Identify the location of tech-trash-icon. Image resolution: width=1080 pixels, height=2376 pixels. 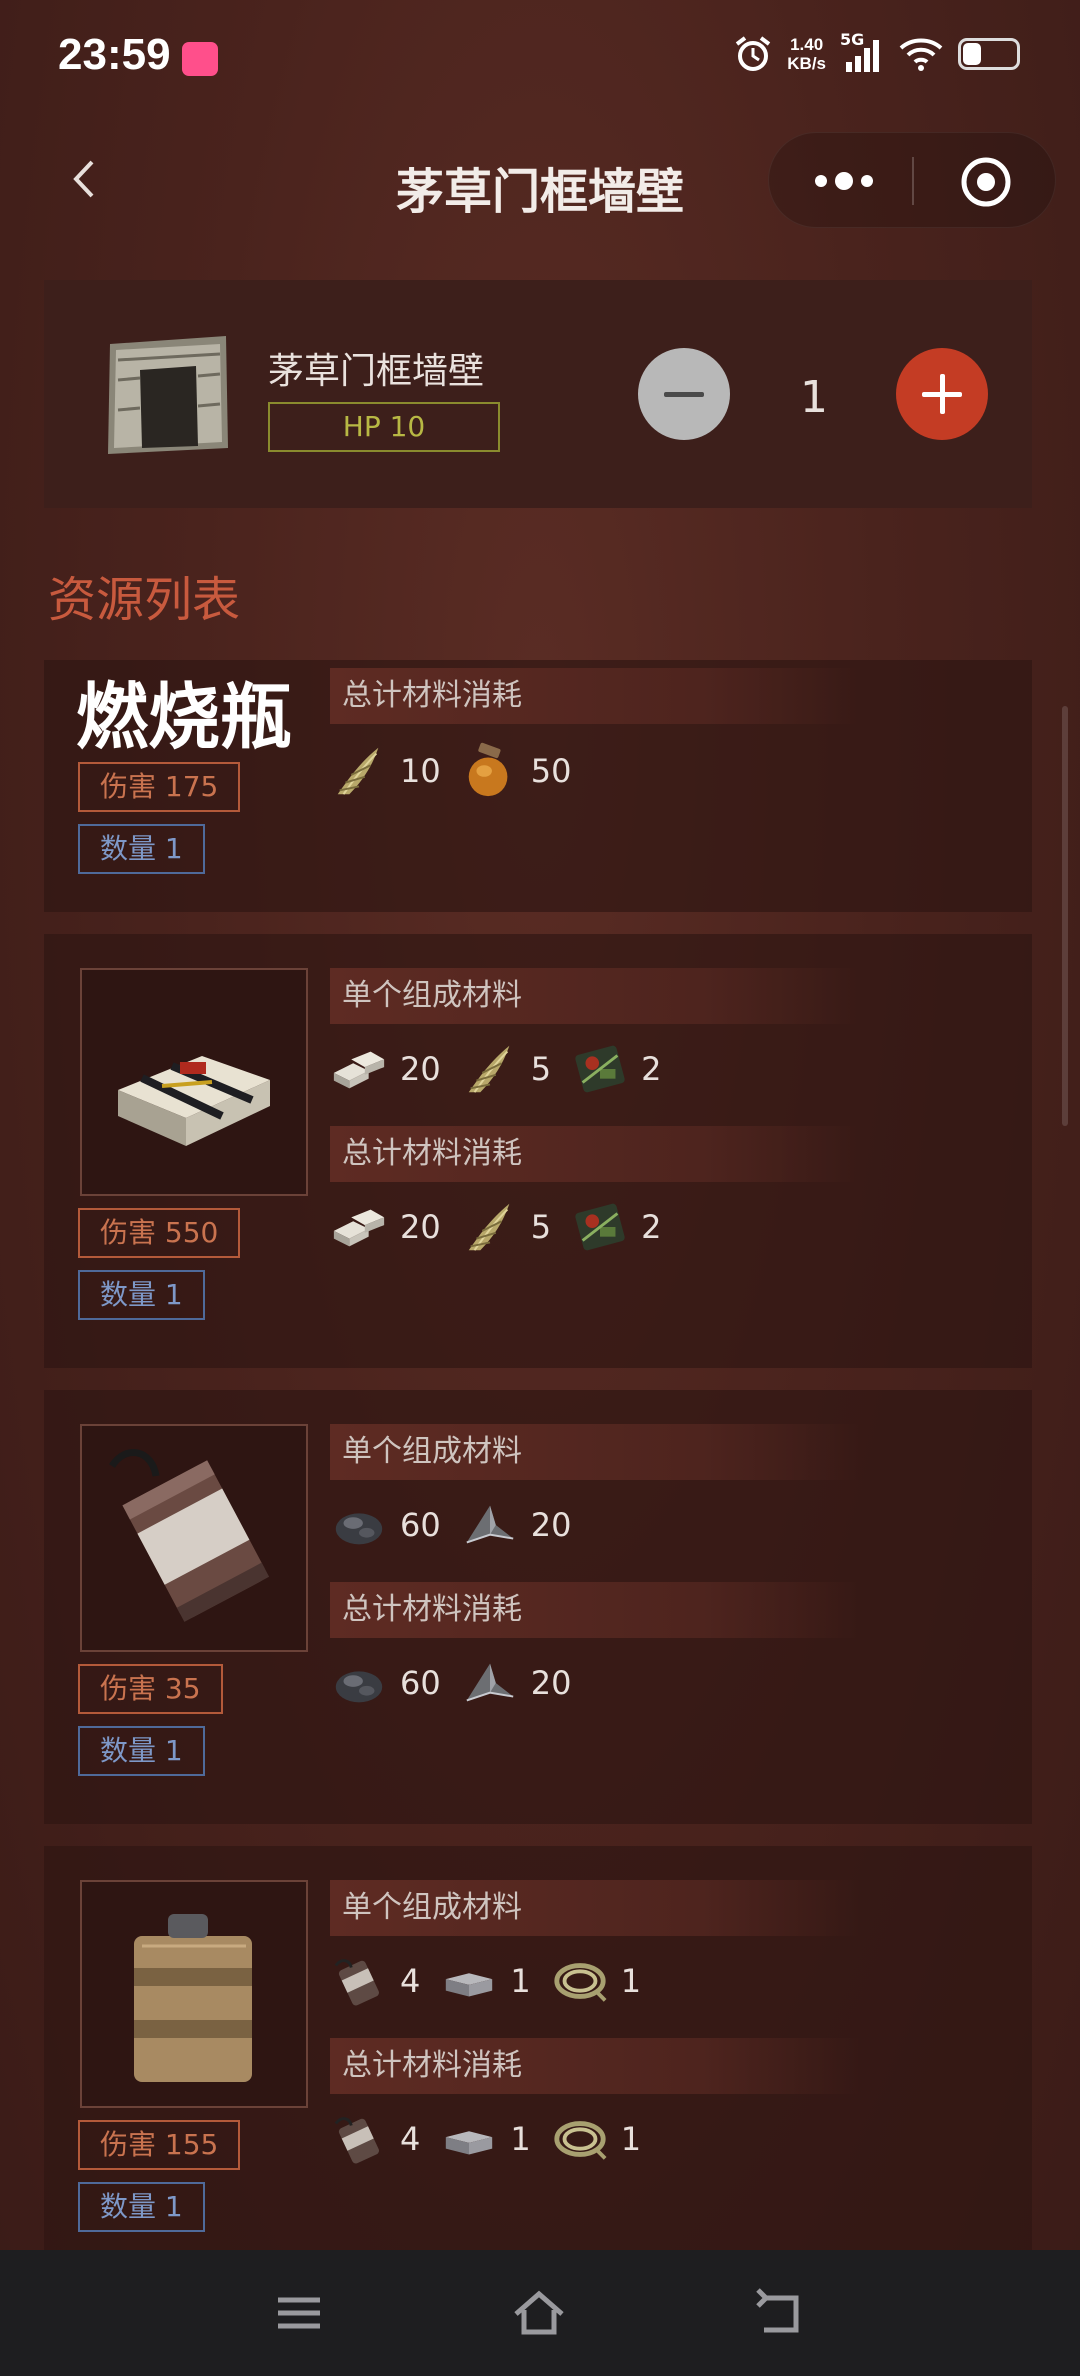
(600, 1227).